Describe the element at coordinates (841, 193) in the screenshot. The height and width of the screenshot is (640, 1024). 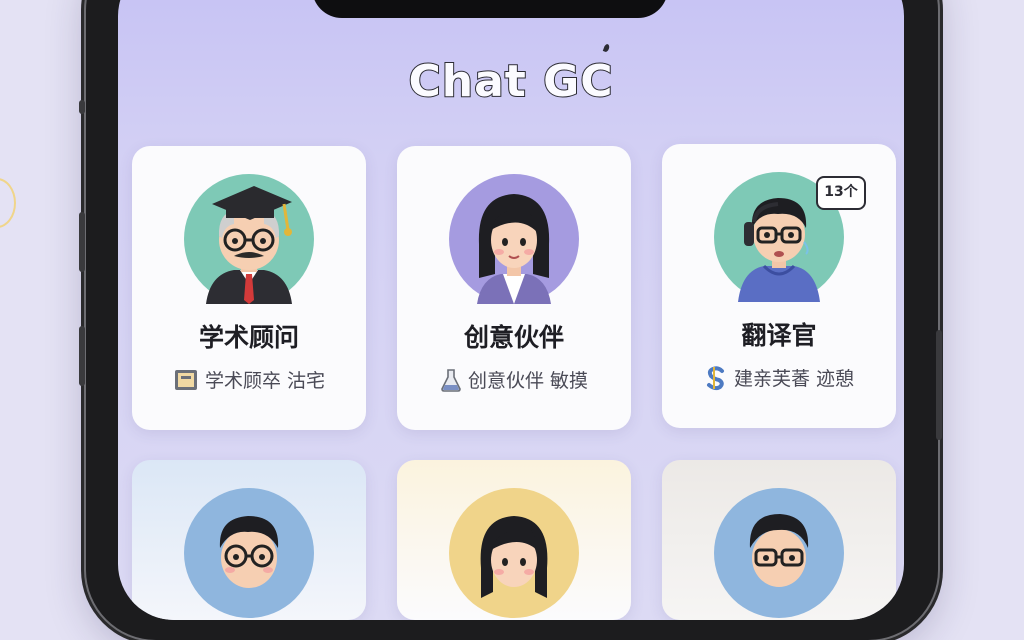
I see `speech-bubble: 13个` at that location.